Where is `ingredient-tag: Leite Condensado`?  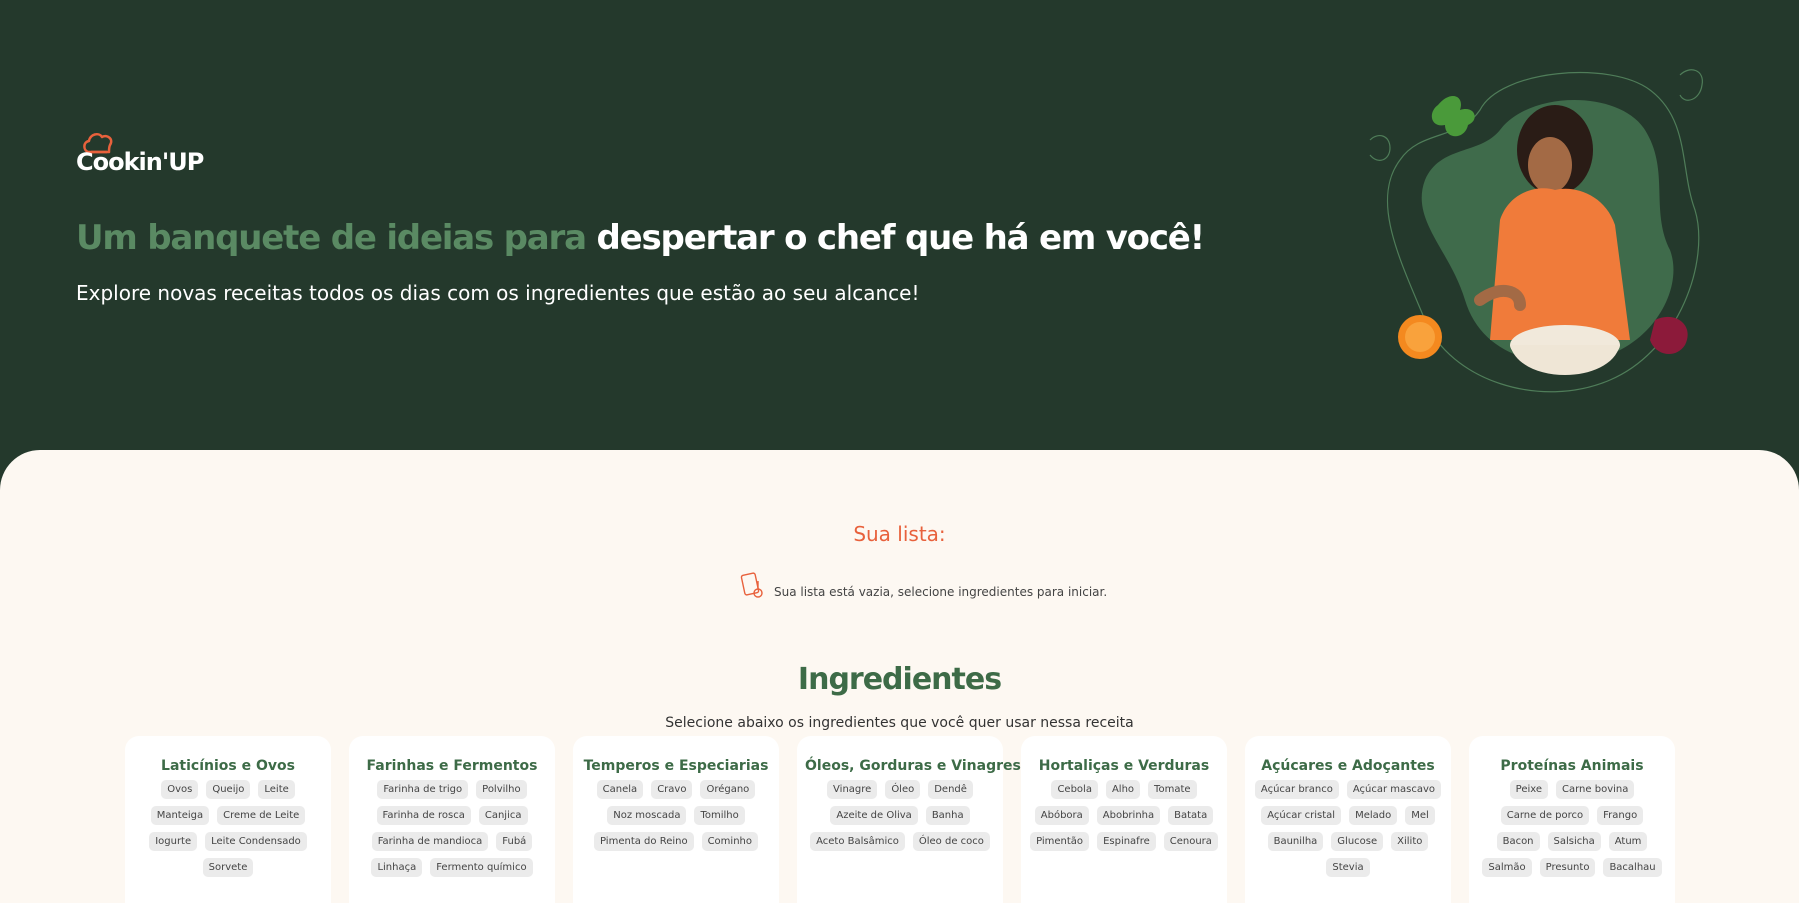
ingredient-tag: Leite Condensado is located at coordinates (256, 841).